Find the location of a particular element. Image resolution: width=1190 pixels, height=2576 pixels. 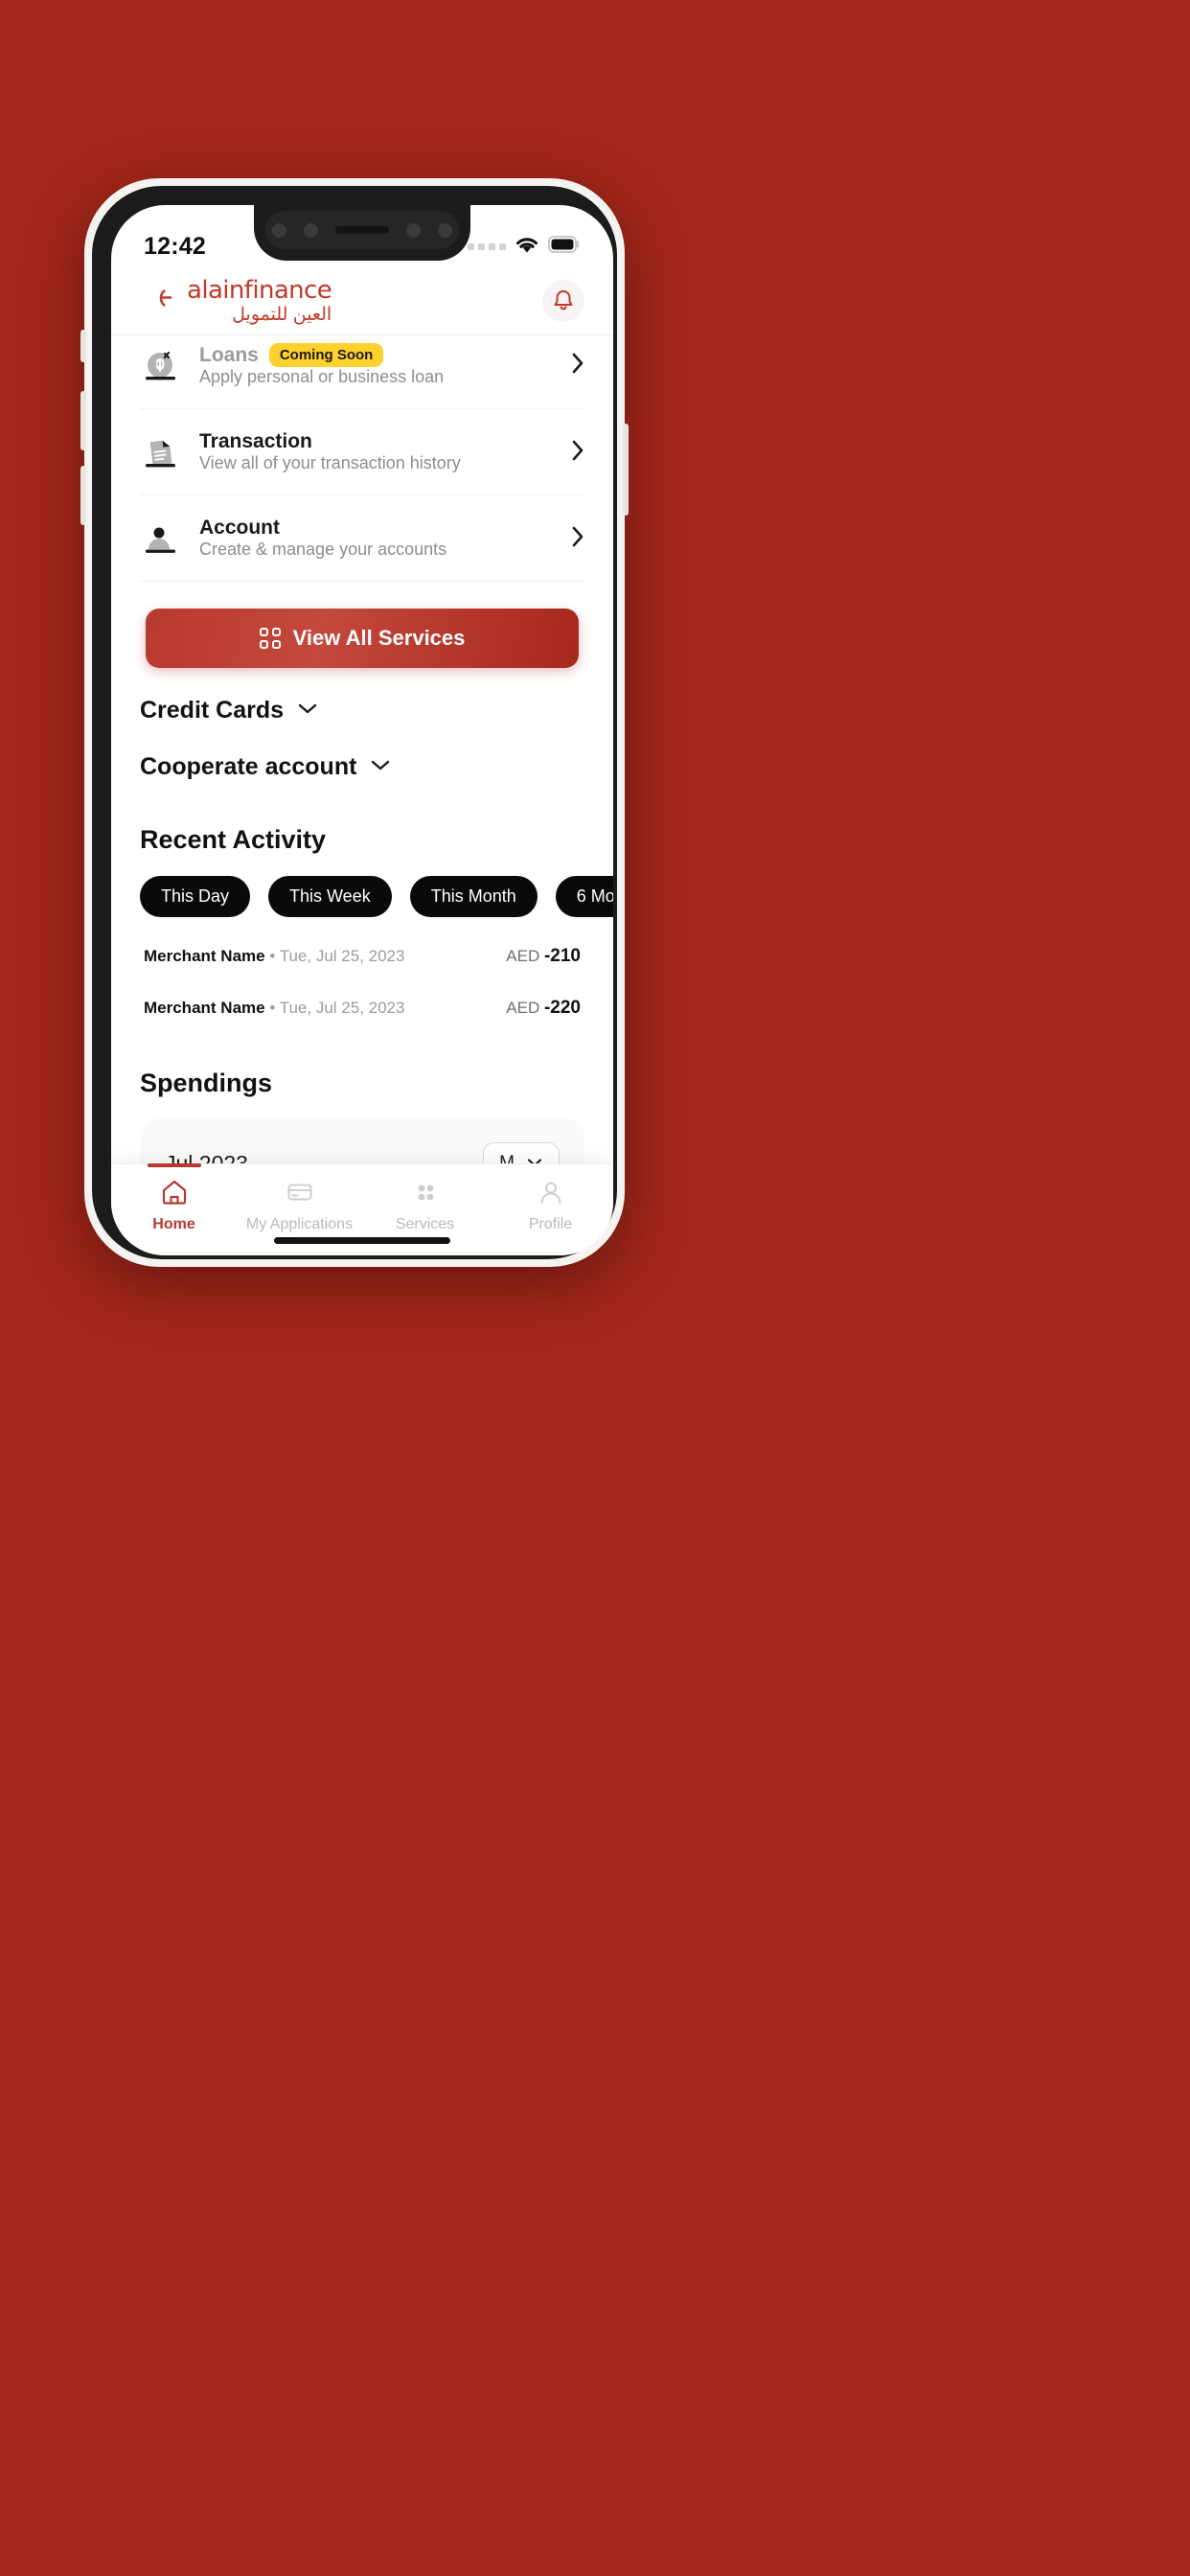

section-title: Credit Cards is located at coordinates (213, 711).